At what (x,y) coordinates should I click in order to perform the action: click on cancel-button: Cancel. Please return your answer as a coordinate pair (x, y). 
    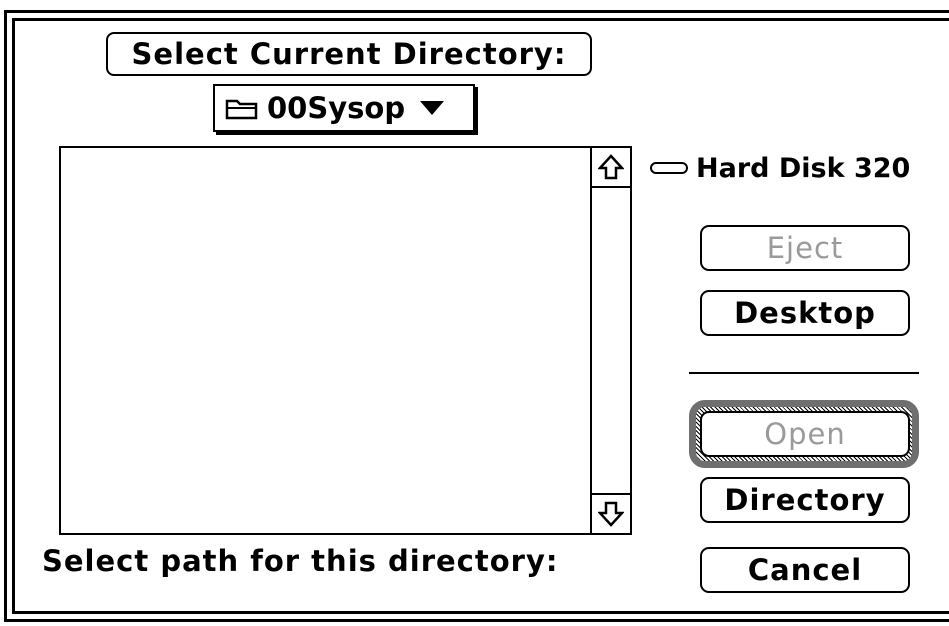
    Looking at the image, I should click on (805, 570).